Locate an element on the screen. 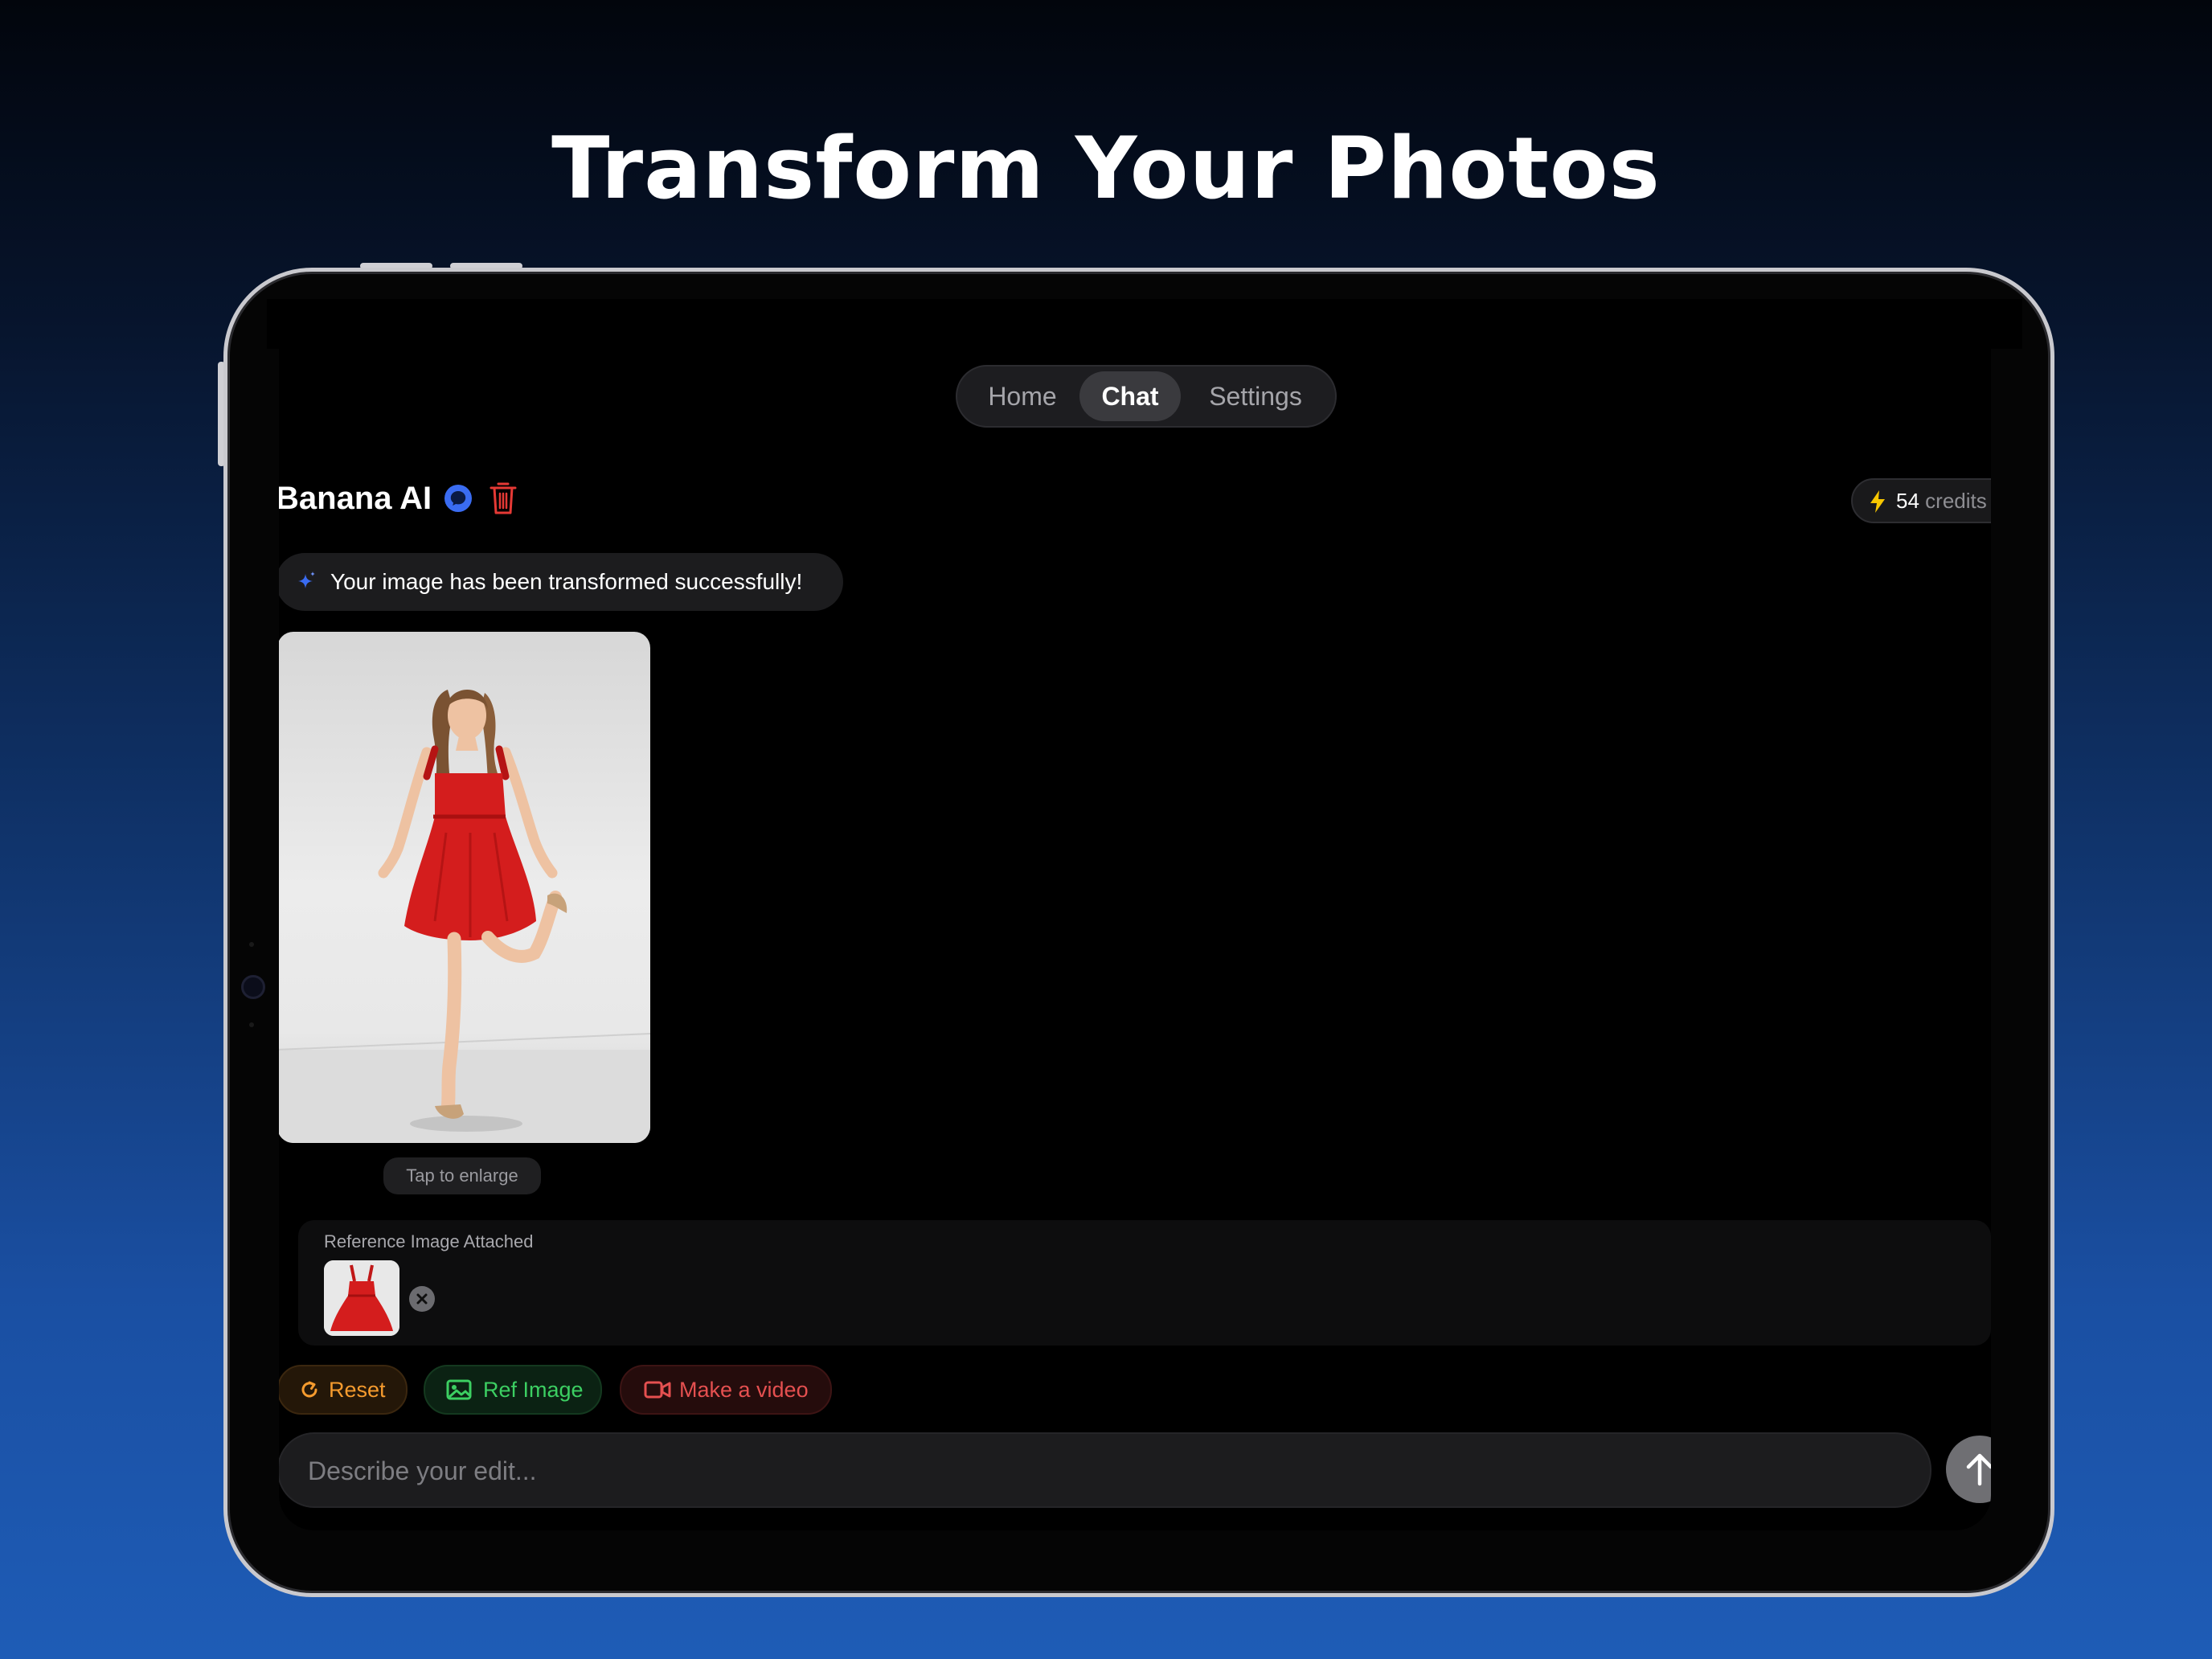 Image resolution: width=2212 pixels, height=1659 pixels. reset-button: Reset is located at coordinates (343, 1390).